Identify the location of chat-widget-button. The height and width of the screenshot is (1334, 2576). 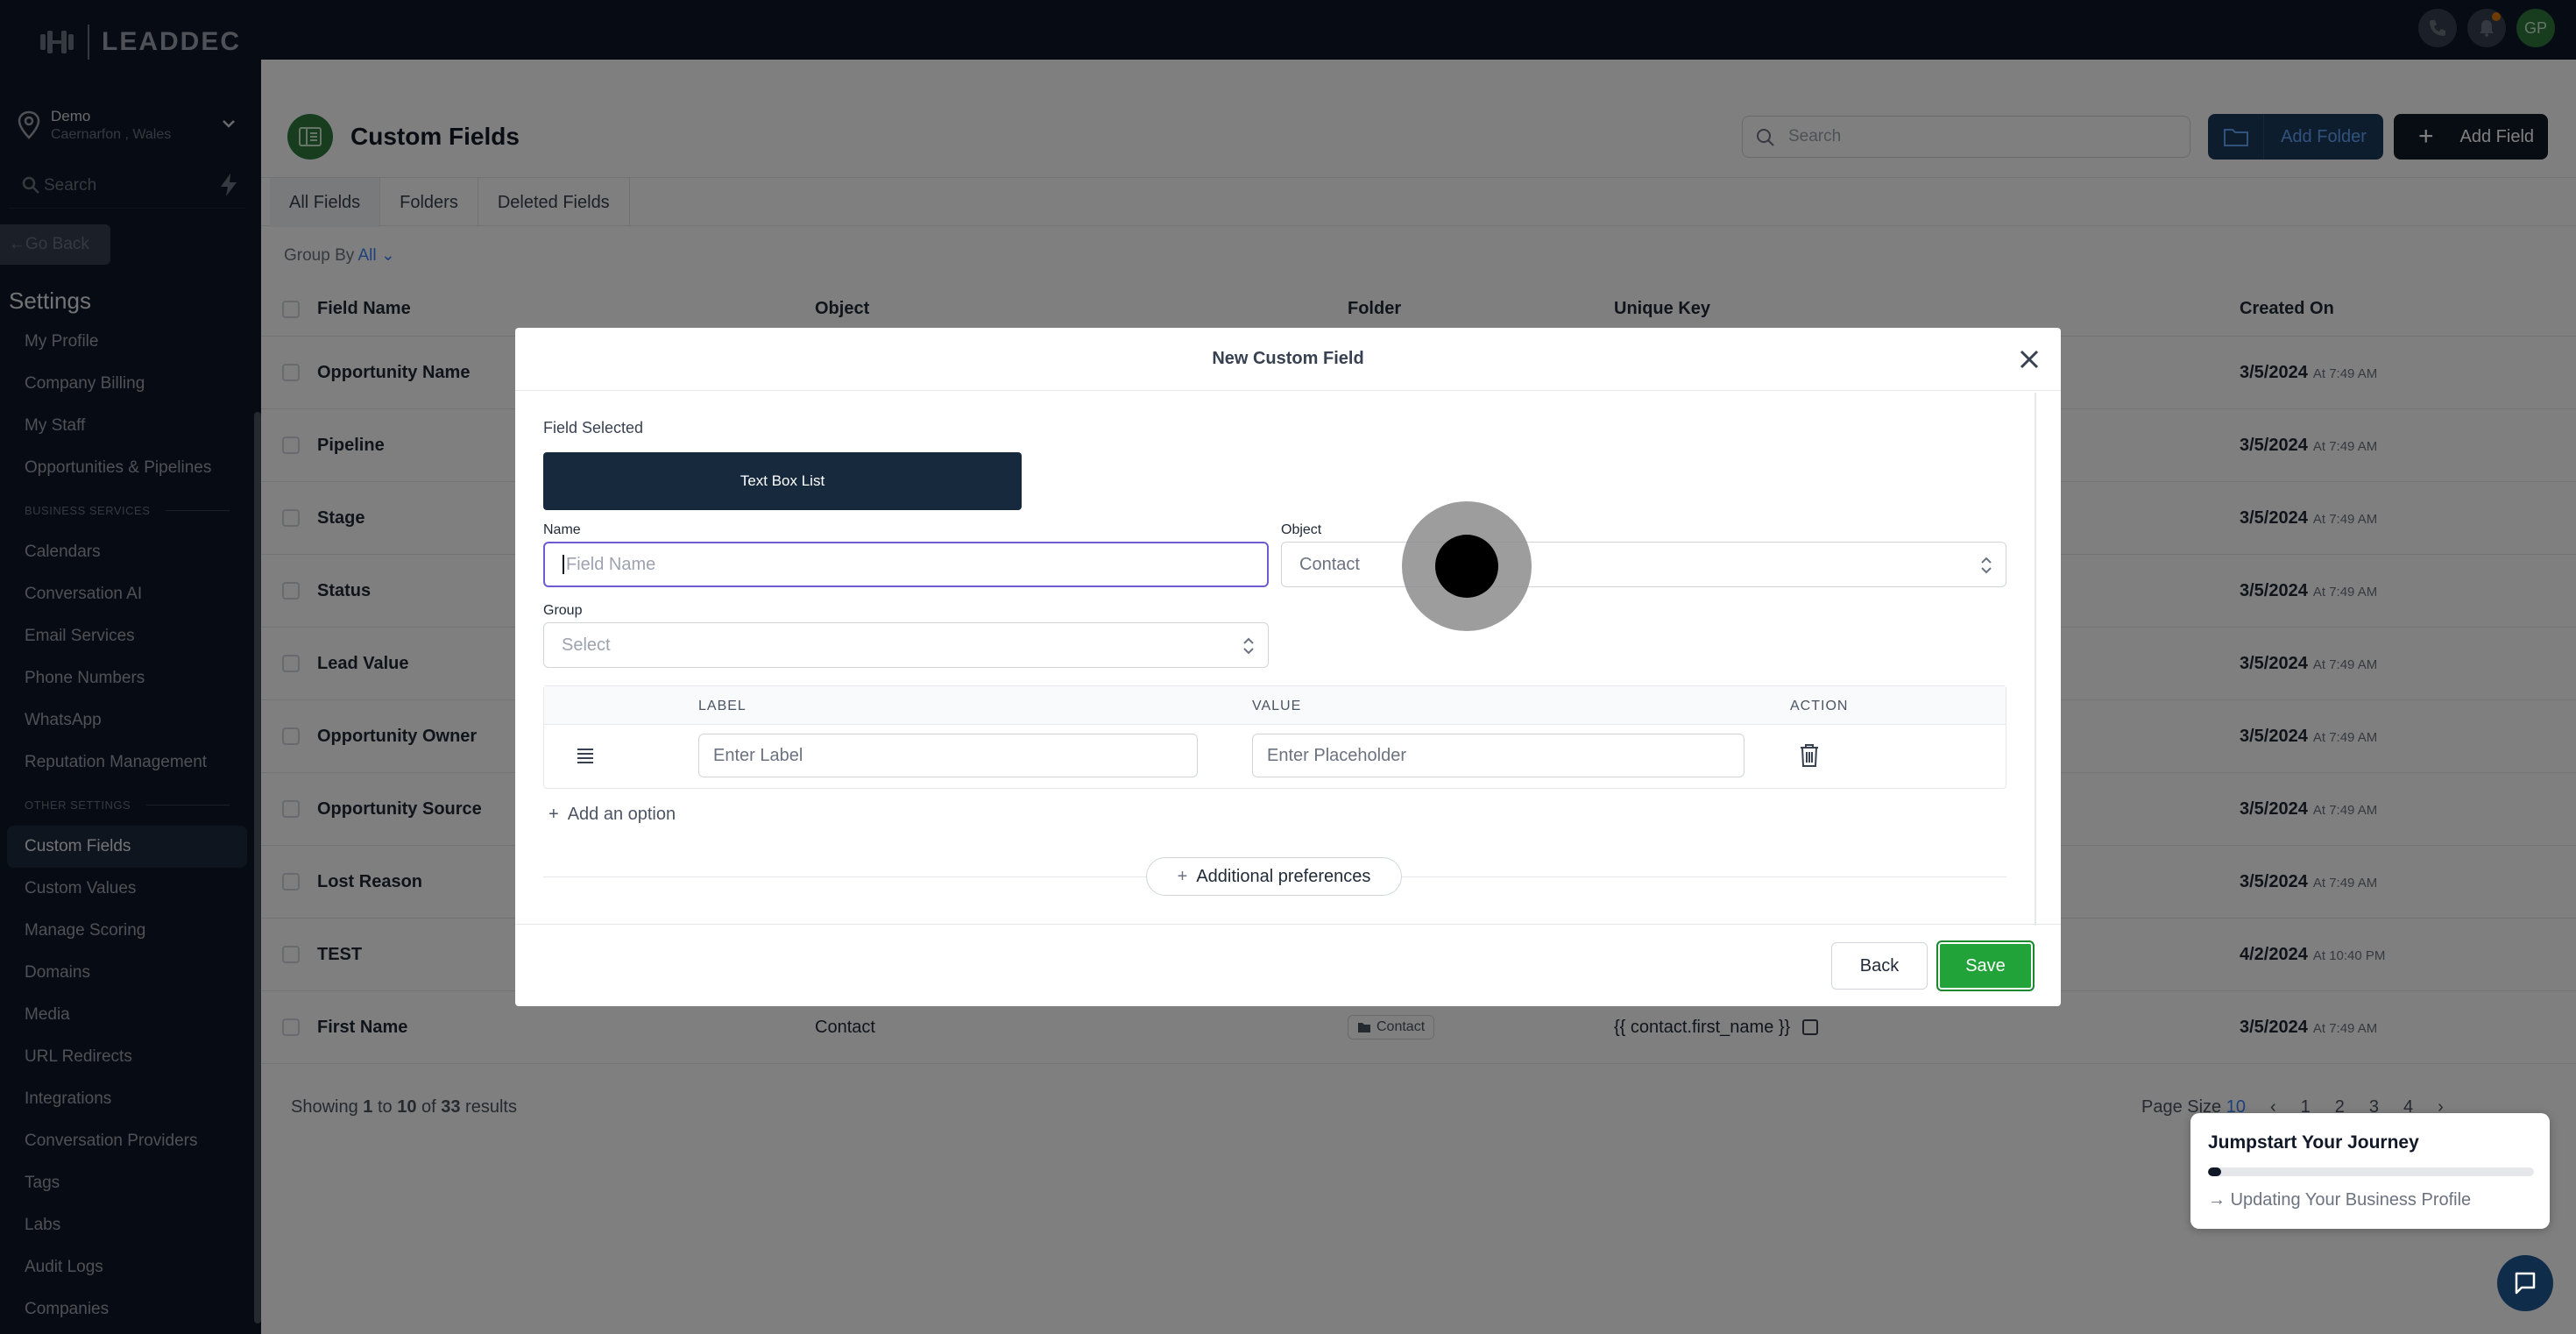
(2525, 1283).